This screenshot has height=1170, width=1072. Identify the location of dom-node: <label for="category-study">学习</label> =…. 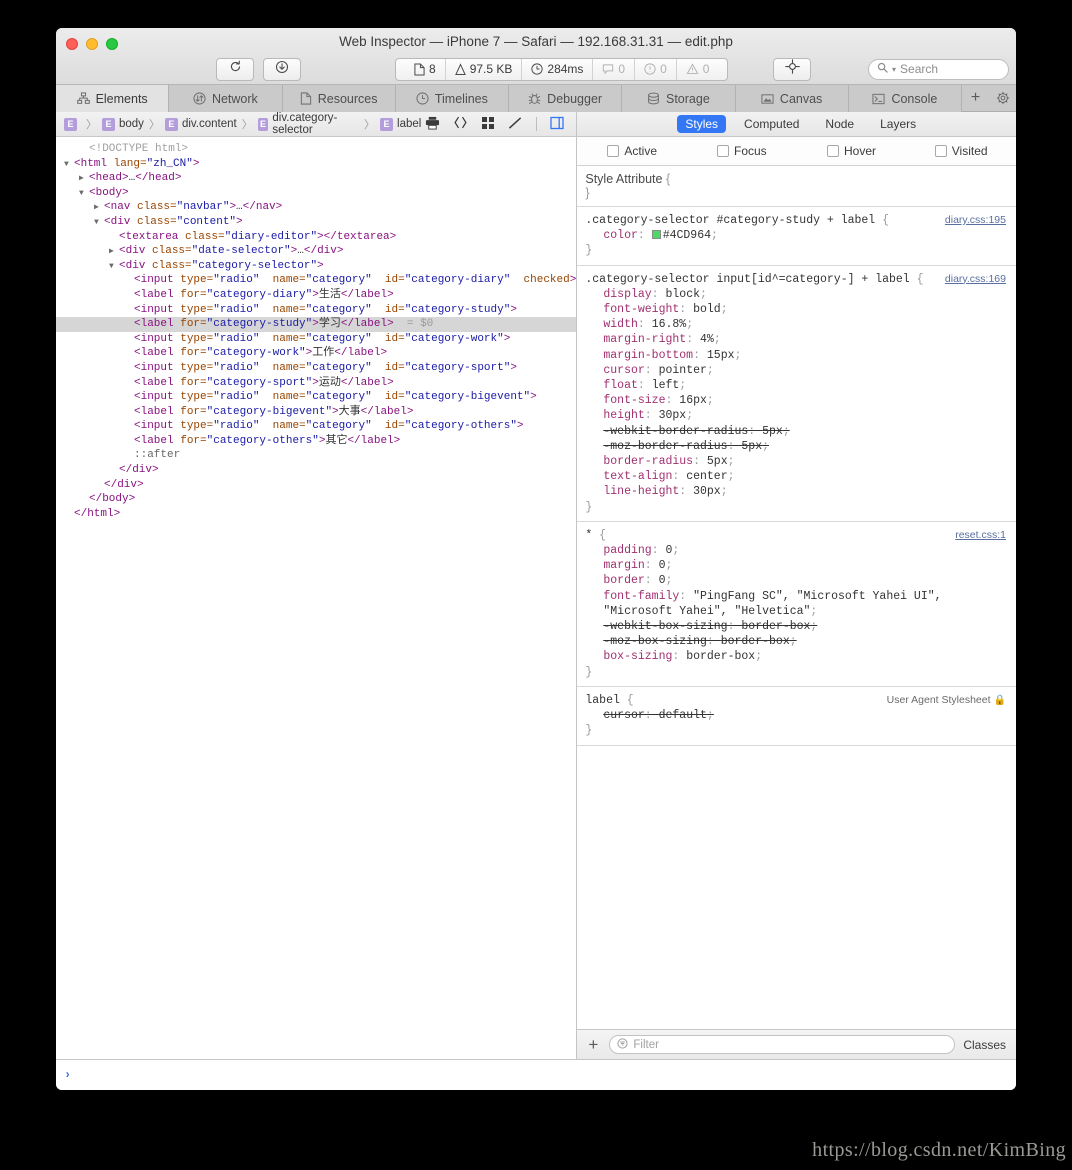
(316, 324).